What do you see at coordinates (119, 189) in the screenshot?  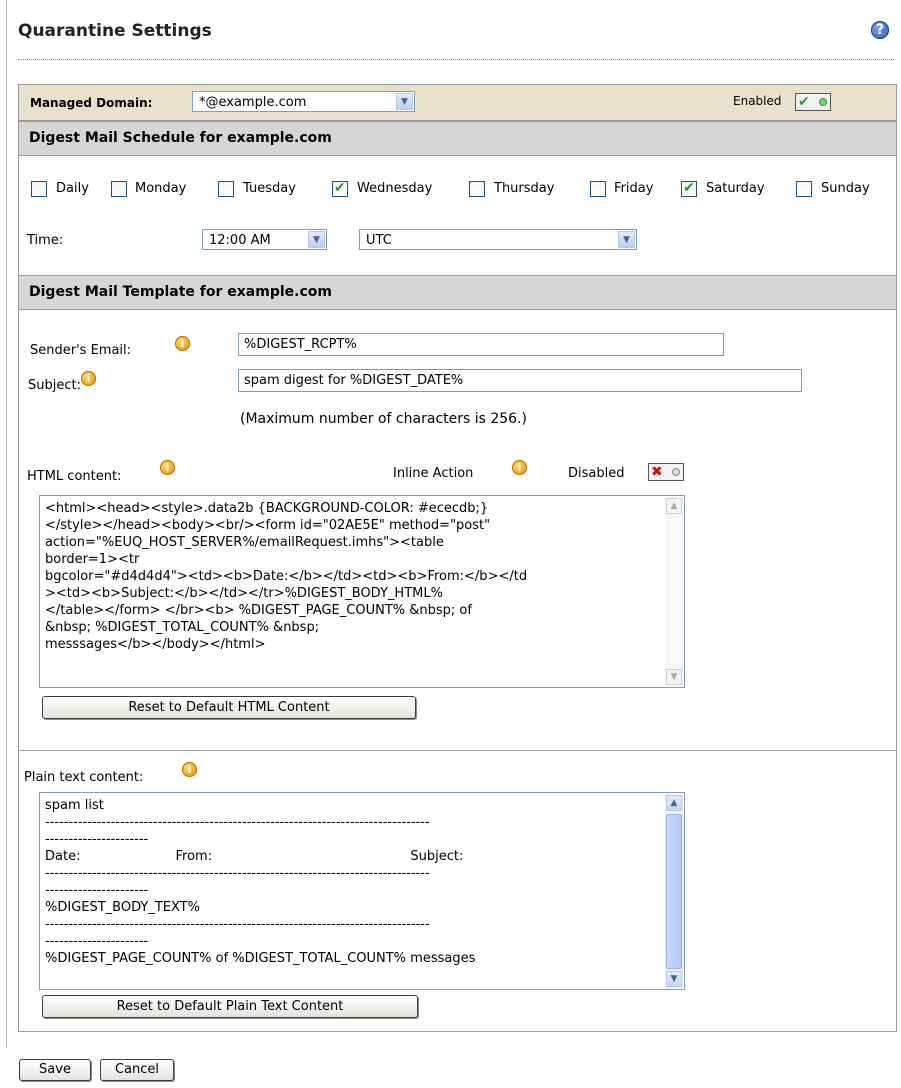 I see `checkbox-monday` at bounding box center [119, 189].